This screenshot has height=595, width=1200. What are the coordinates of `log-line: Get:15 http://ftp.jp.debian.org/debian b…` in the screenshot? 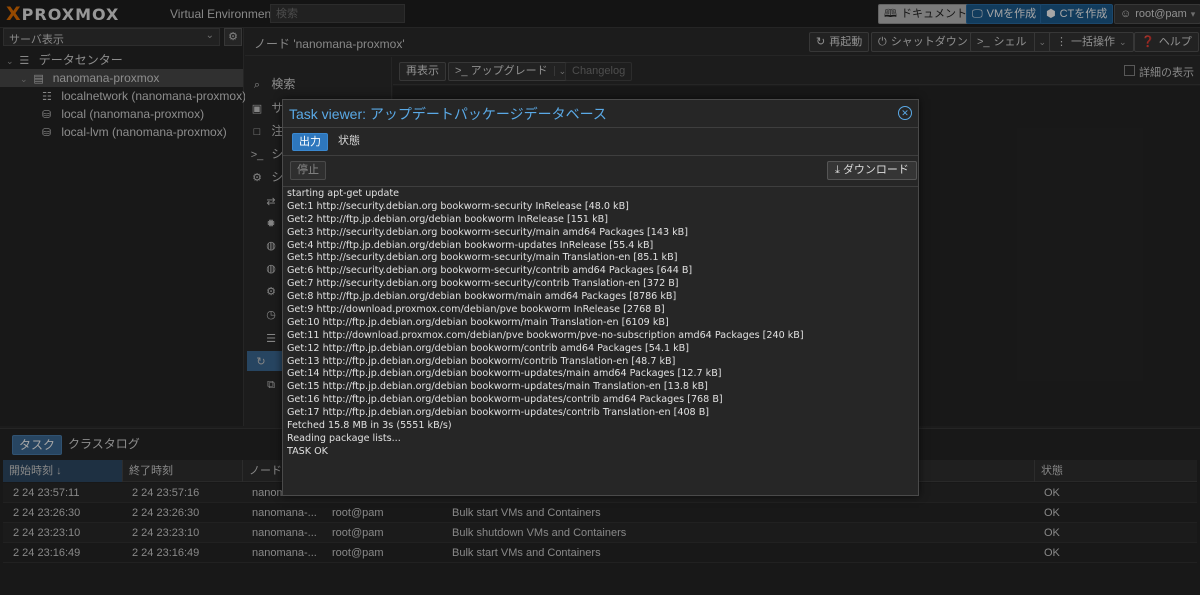 It's located at (497, 387).